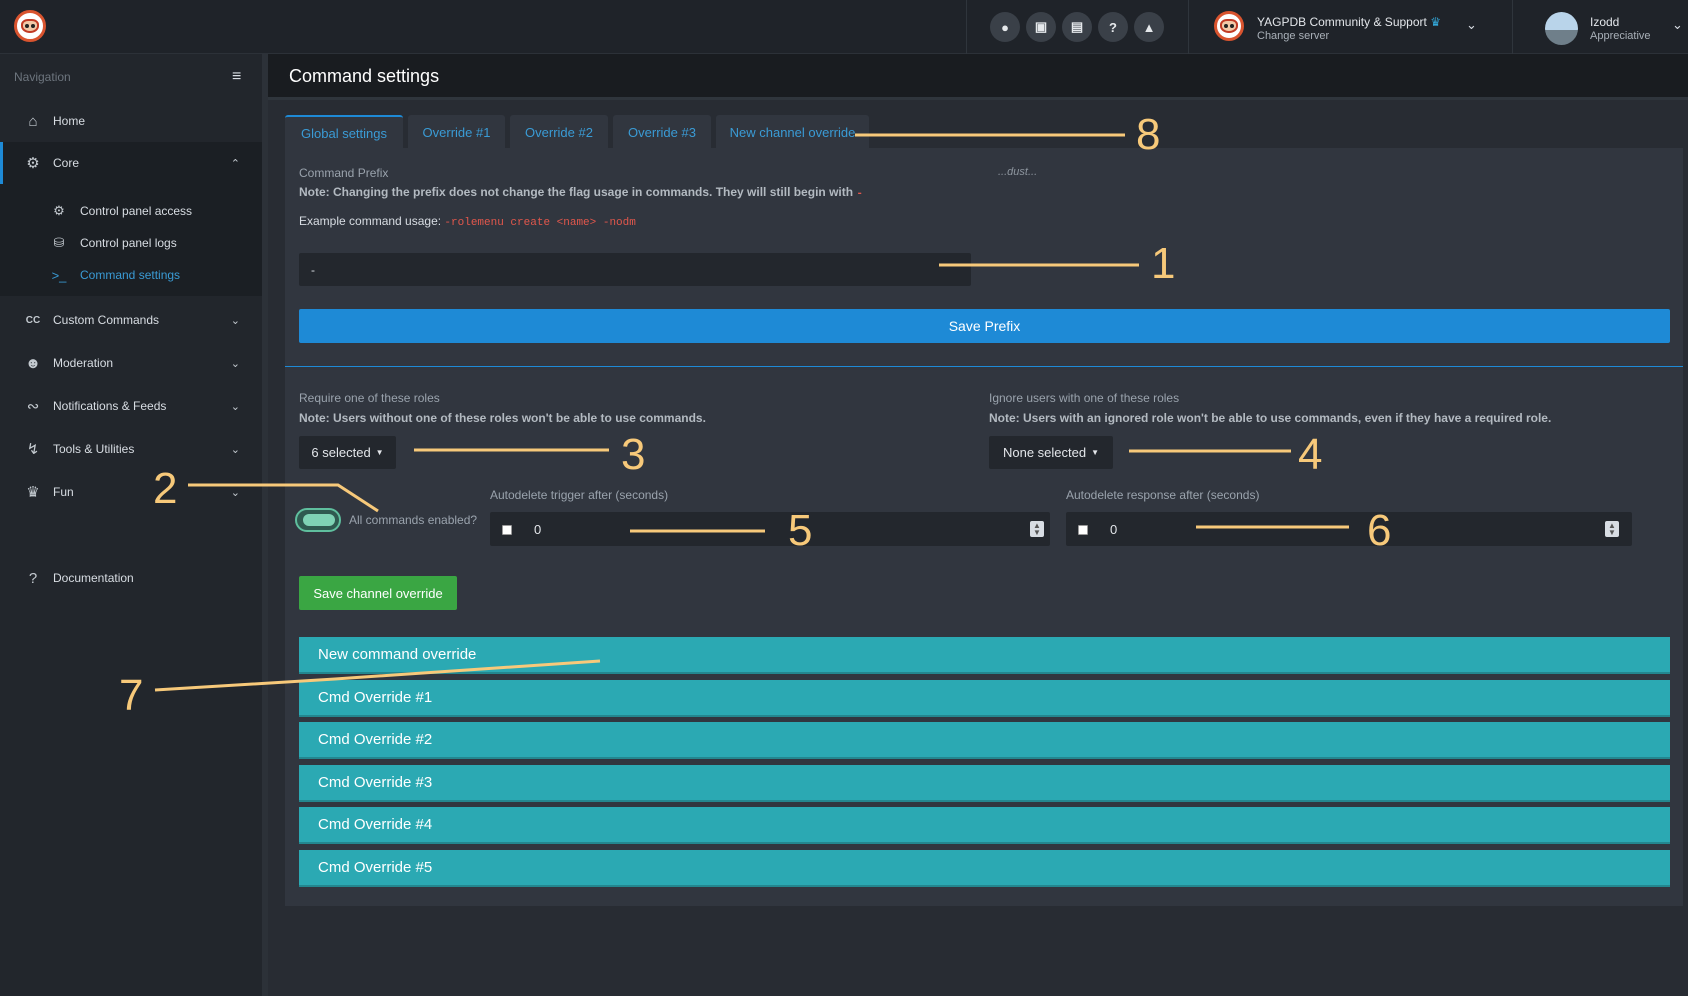 This screenshot has height=996, width=1688. I want to click on annotation-1: 1, so click(1163, 263).